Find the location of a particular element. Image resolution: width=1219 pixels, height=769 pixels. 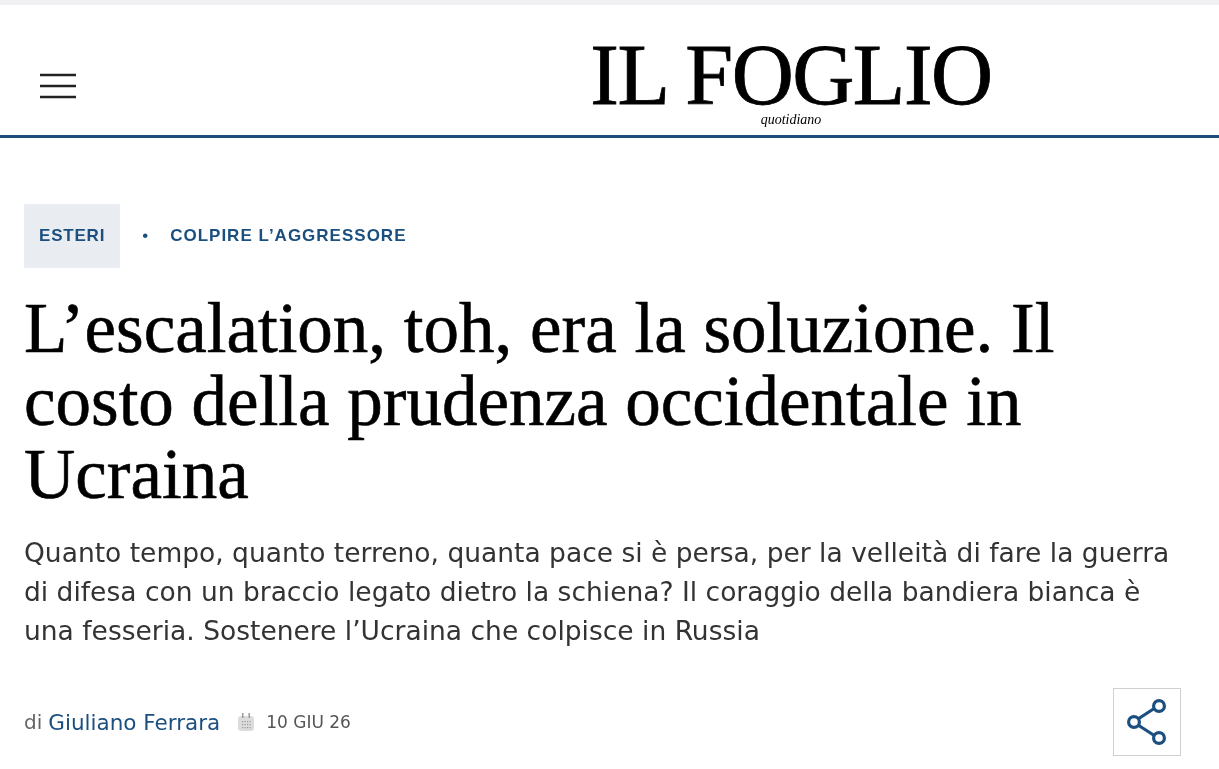

topic-link: COLPIRE L’AGGRESSORE is located at coordinates (288, 236).